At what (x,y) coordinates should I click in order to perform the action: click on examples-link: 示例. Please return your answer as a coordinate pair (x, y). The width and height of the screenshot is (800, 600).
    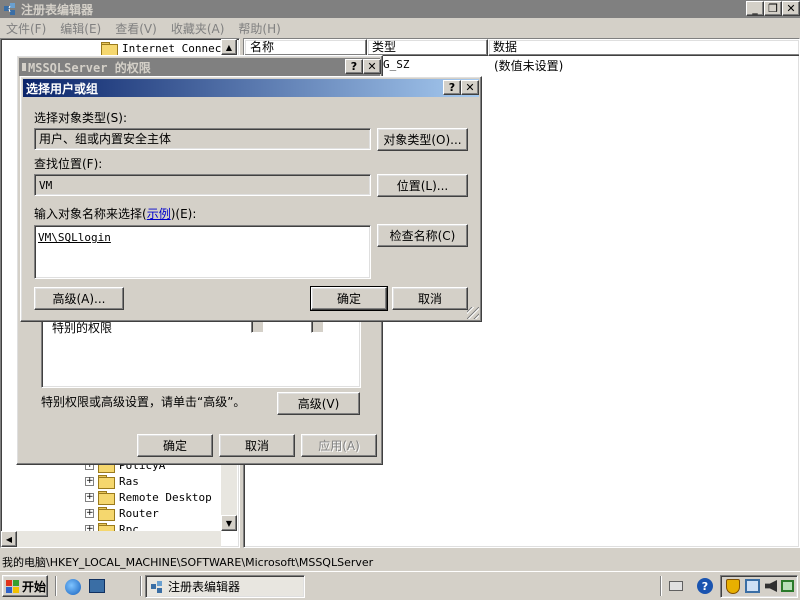
    Looking at the image, I should click on (159, 214).